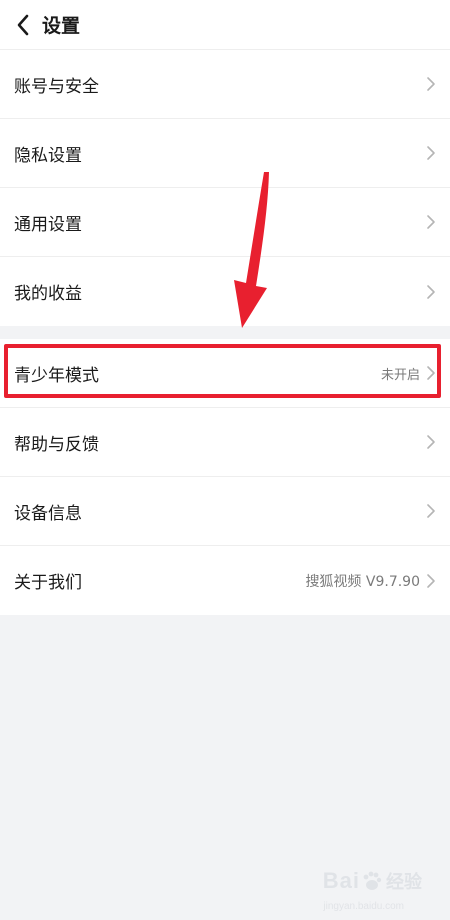  What do you see at coordinates (48, 155) in the screenshot?
I see `settings-item-label: 隐私设置` at bounding box center [48, 155].